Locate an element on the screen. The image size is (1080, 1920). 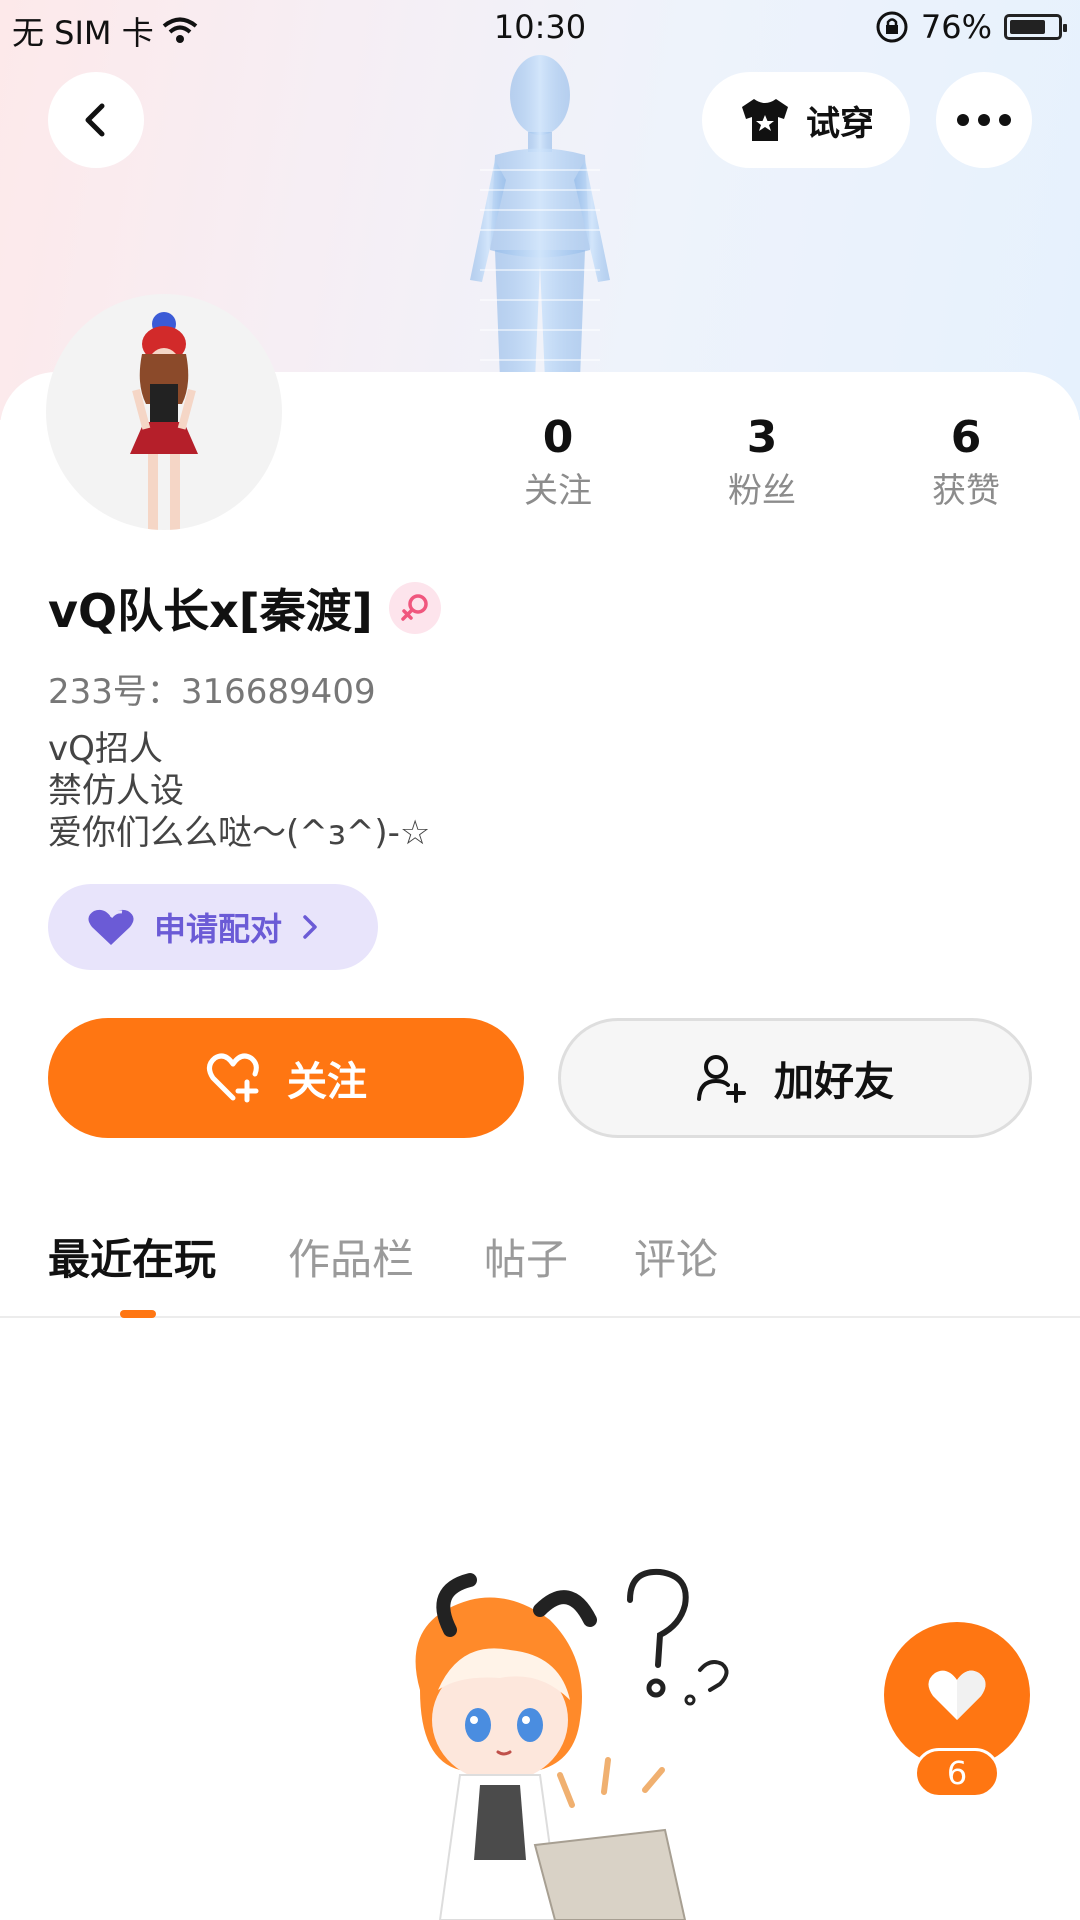
tab-works: 作品栏 is located at coordinates (351, 1256).